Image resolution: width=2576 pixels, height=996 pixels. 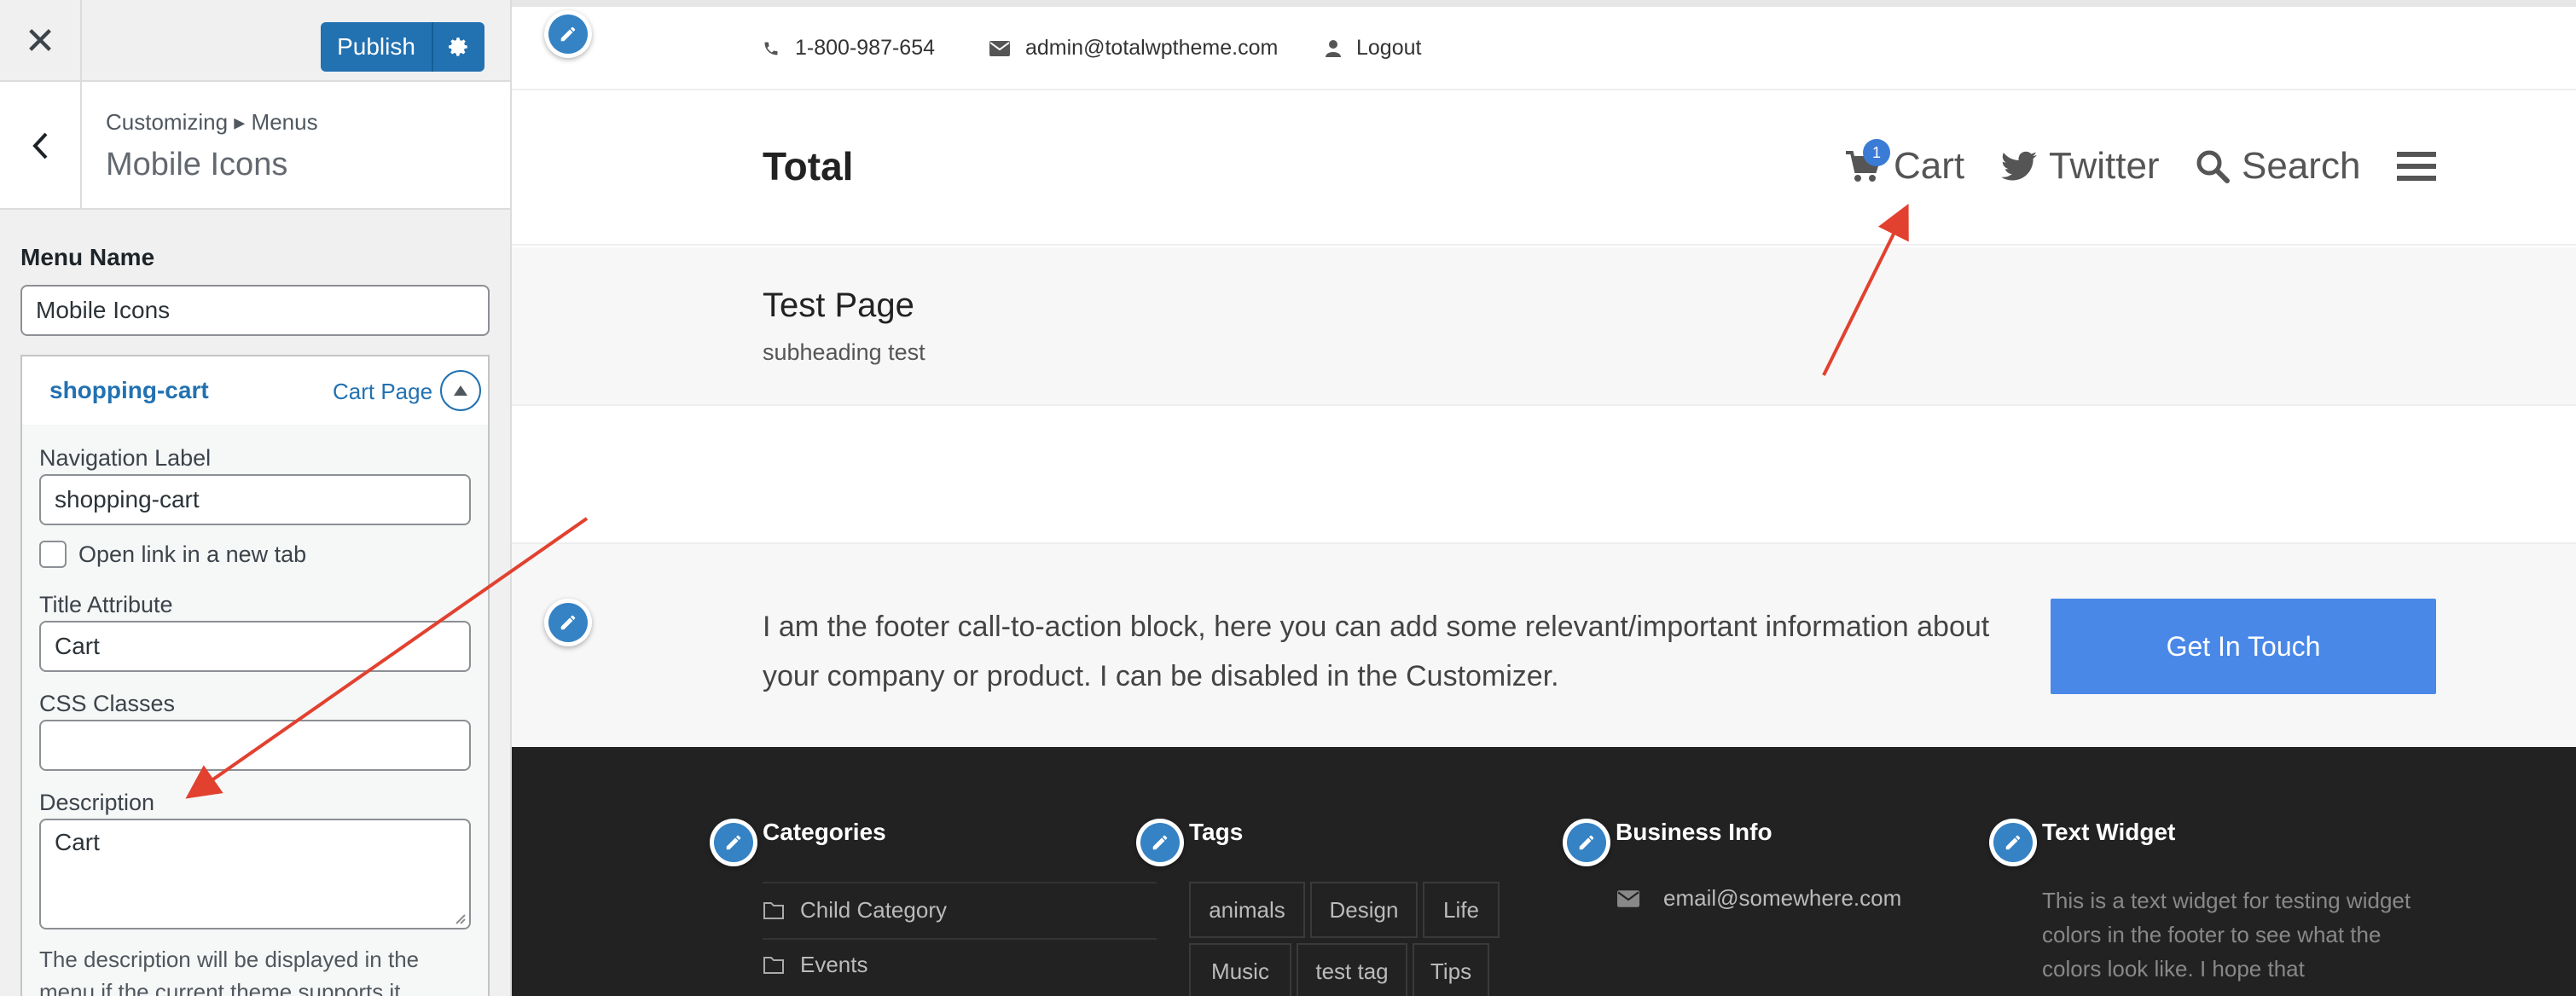 I want to click on nav-cart-label: Cart, so click(x=1929, y=166).